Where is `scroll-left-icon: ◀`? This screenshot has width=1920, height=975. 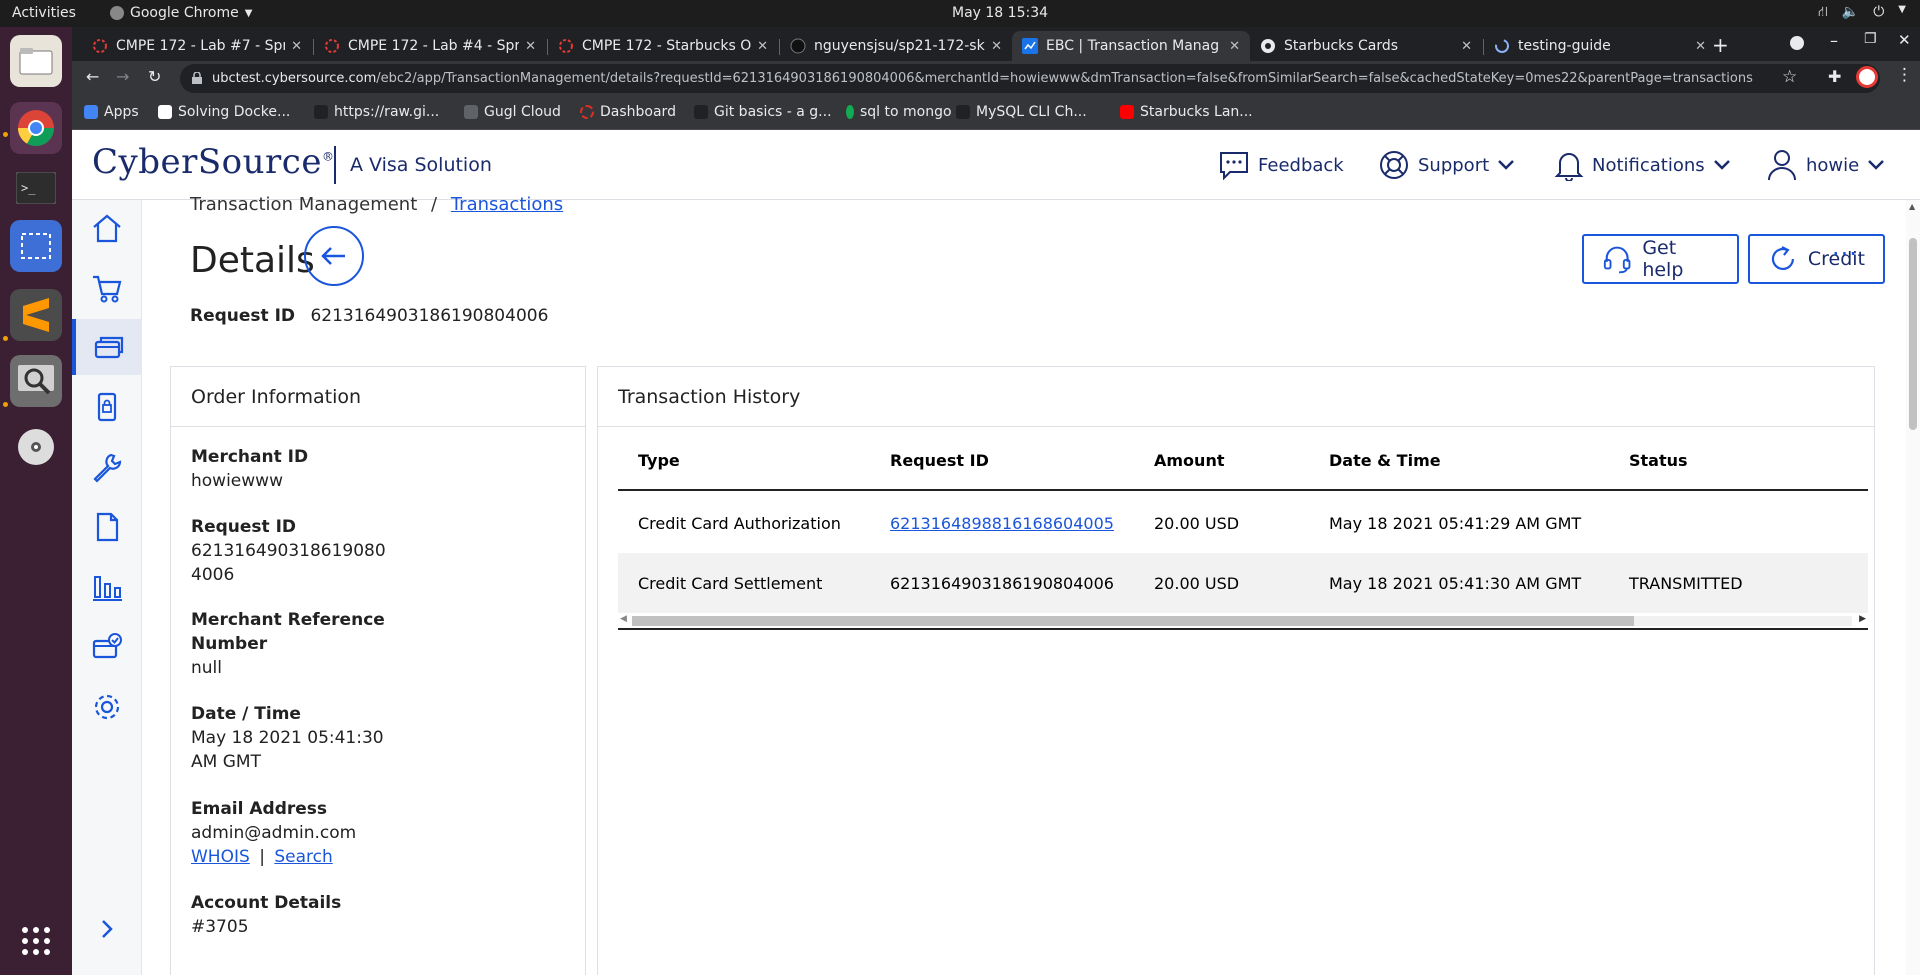
scroll-left-icon: ◀ is located at coordinates (623, 619).